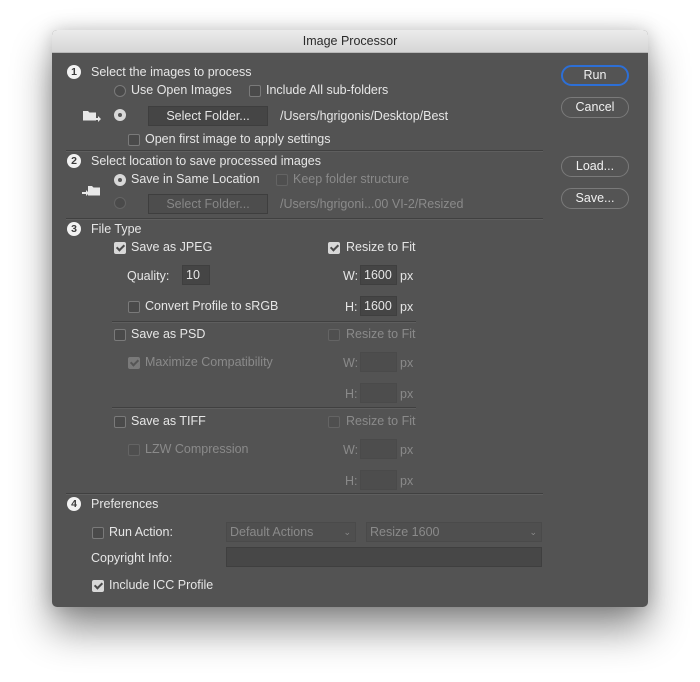 This screenshot has height=682, width=700. What do you see at coordinates (327, 90) in the screenshot?
I see `include-subfolders-label: Include All sub-folders` at bounding box center [327, 90].